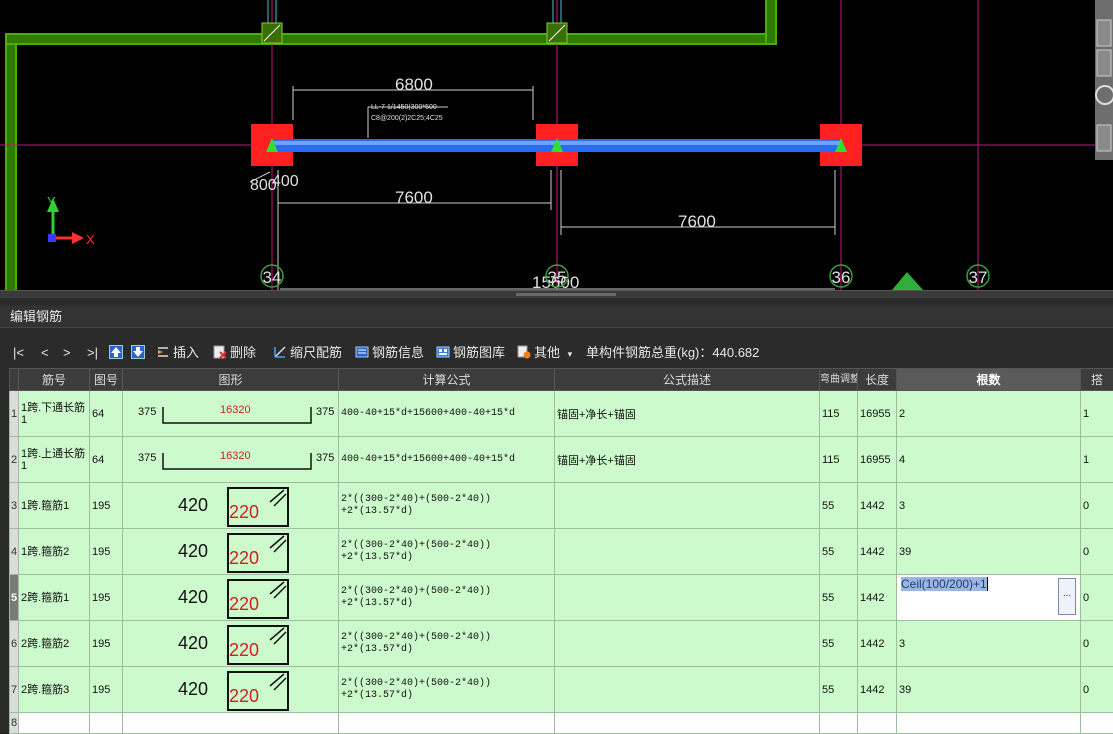 Image resolution: width=1113 pixels, height=734 pixels. I want to click on view-cube-toolbar, so click(1104, 80).